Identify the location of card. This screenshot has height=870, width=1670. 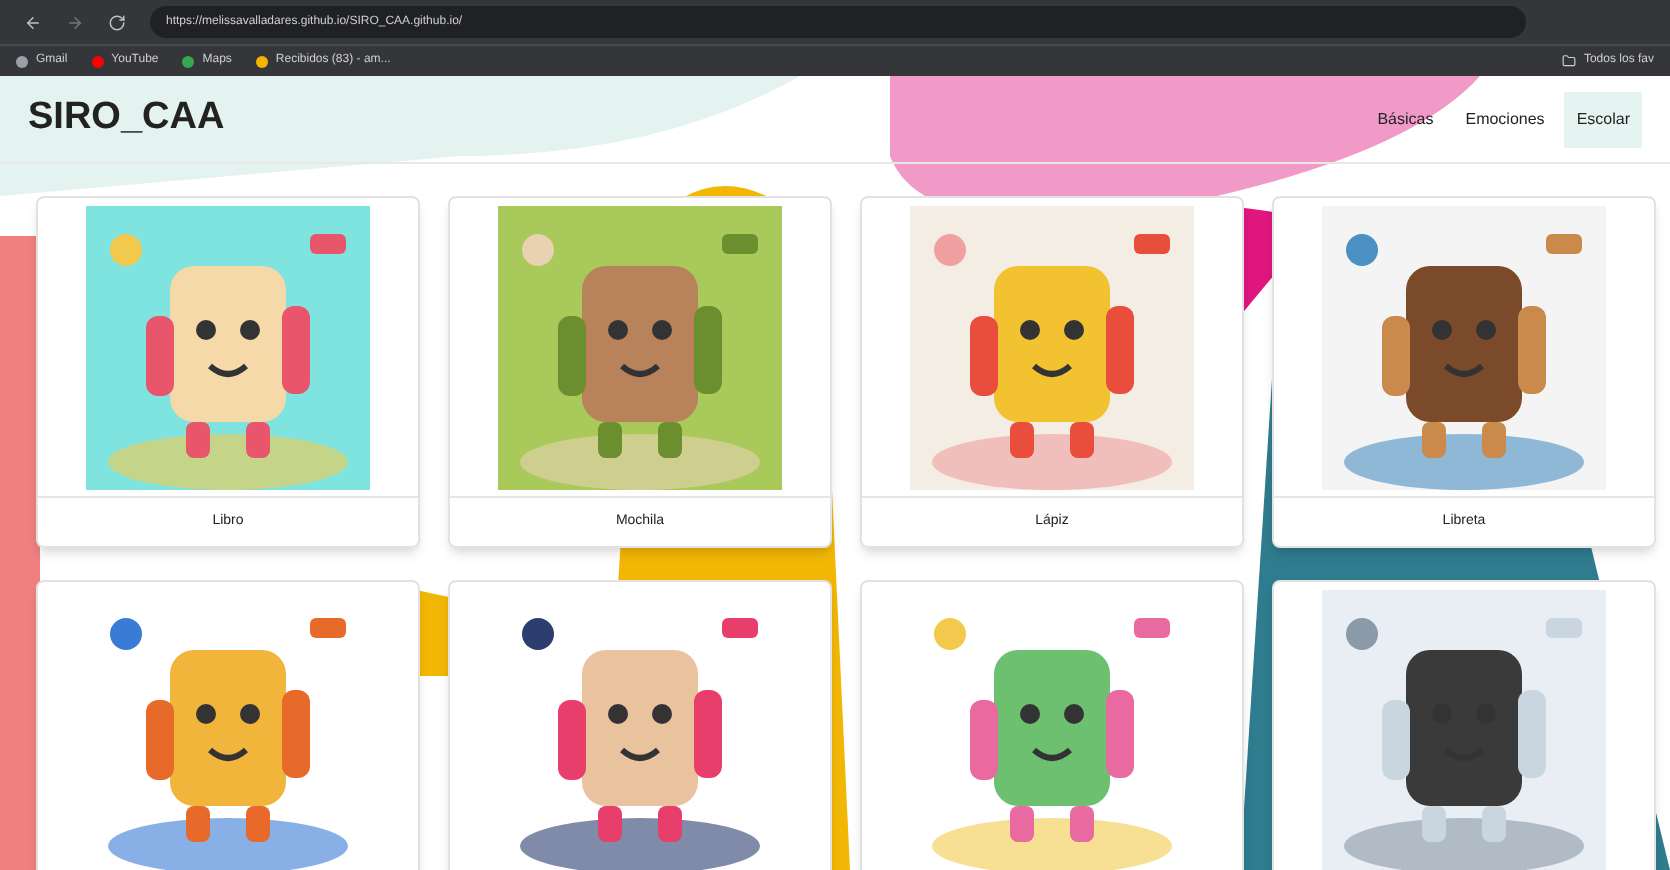
(1464, 725).